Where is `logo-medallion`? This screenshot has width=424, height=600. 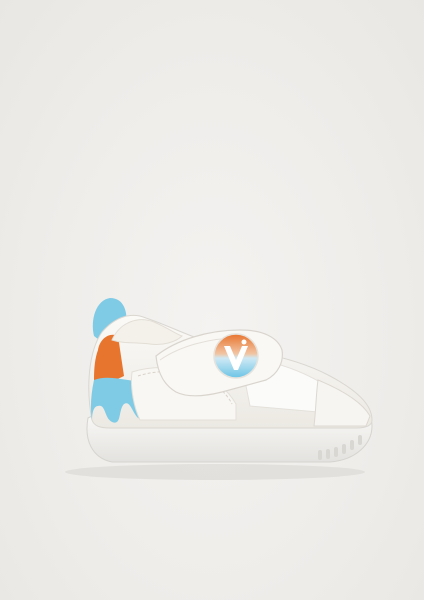 logo-medallion is located at coordinates (236, 356).